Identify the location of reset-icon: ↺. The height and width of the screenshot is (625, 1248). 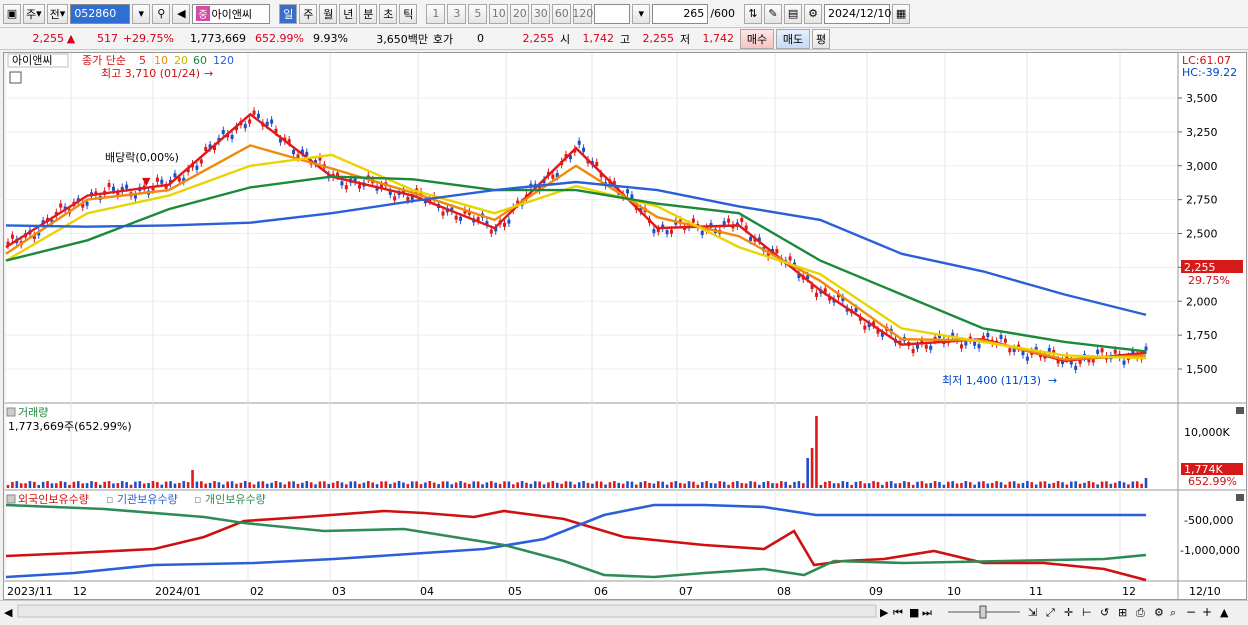
(1104, 612).